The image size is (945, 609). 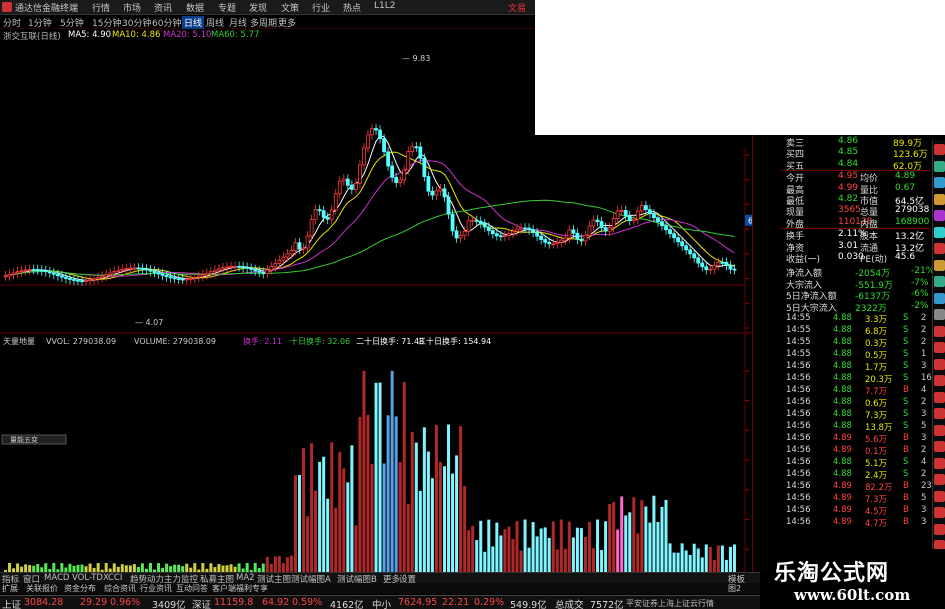 What do you see at coordinates (843, 451) in the screenshot?
I see `trade-row: 14:56 4.89 0.1万 B 2` at bounding box center [843, 451].